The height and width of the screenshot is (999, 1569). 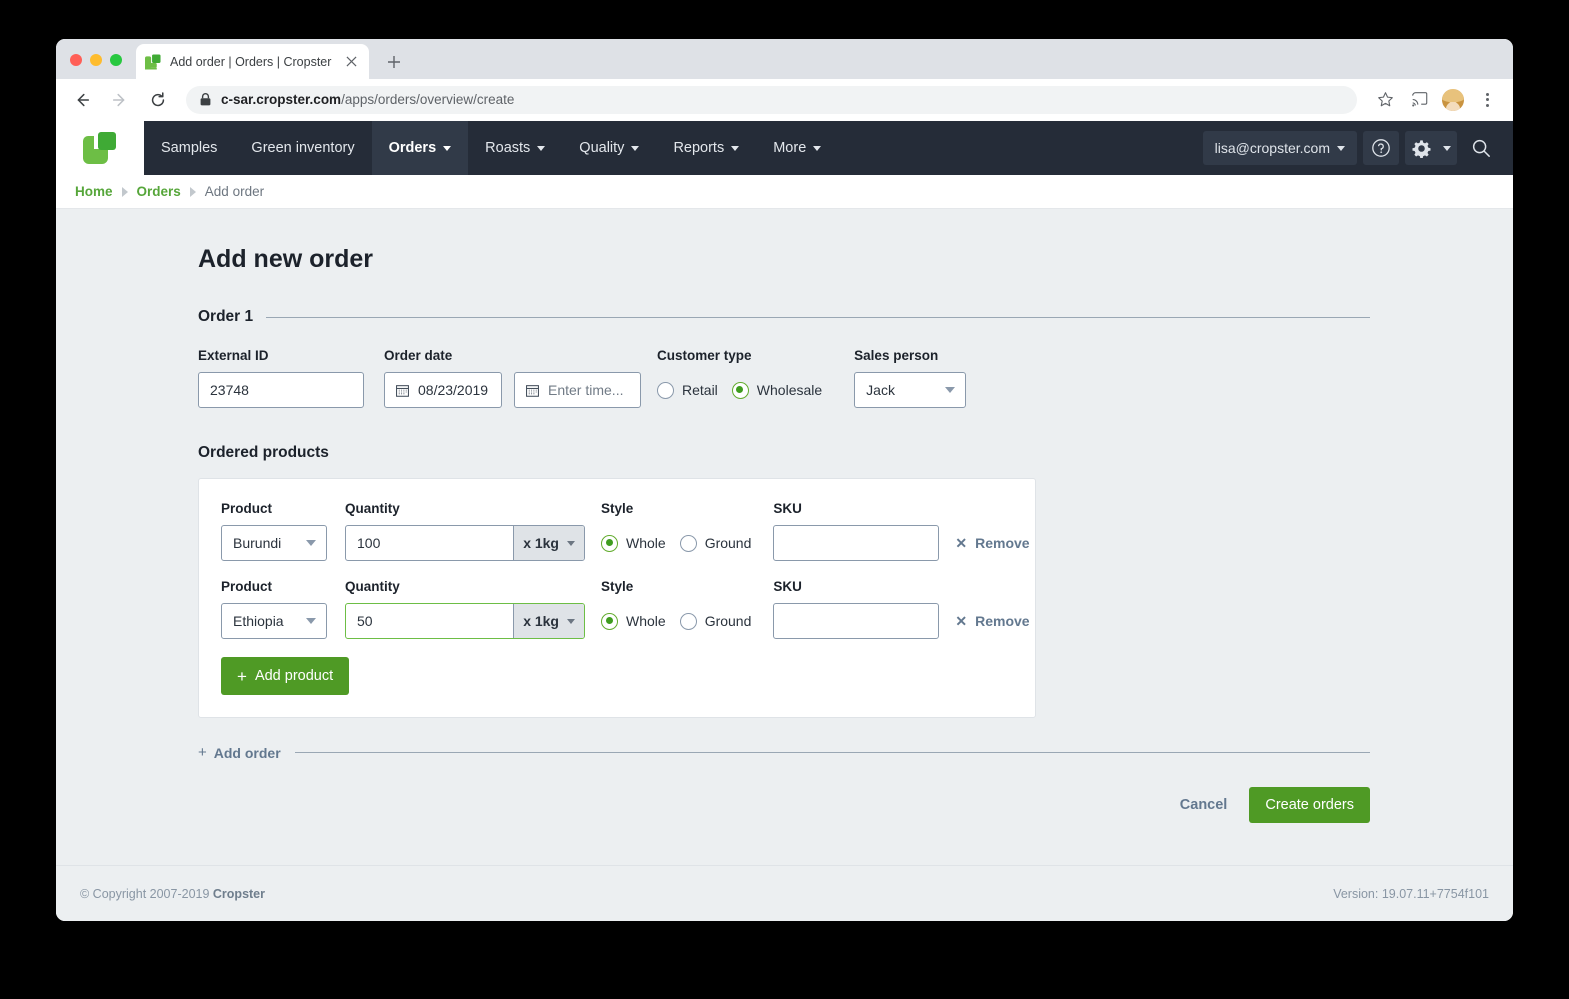 I want to click on customer-type-option-label: Wholesale, so click(x=789, y=390).